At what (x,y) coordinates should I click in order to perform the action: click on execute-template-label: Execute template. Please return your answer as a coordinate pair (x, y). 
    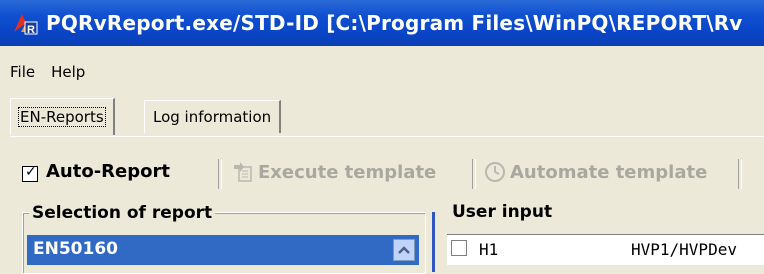
    Looking at the image, I should click on (347, 172).